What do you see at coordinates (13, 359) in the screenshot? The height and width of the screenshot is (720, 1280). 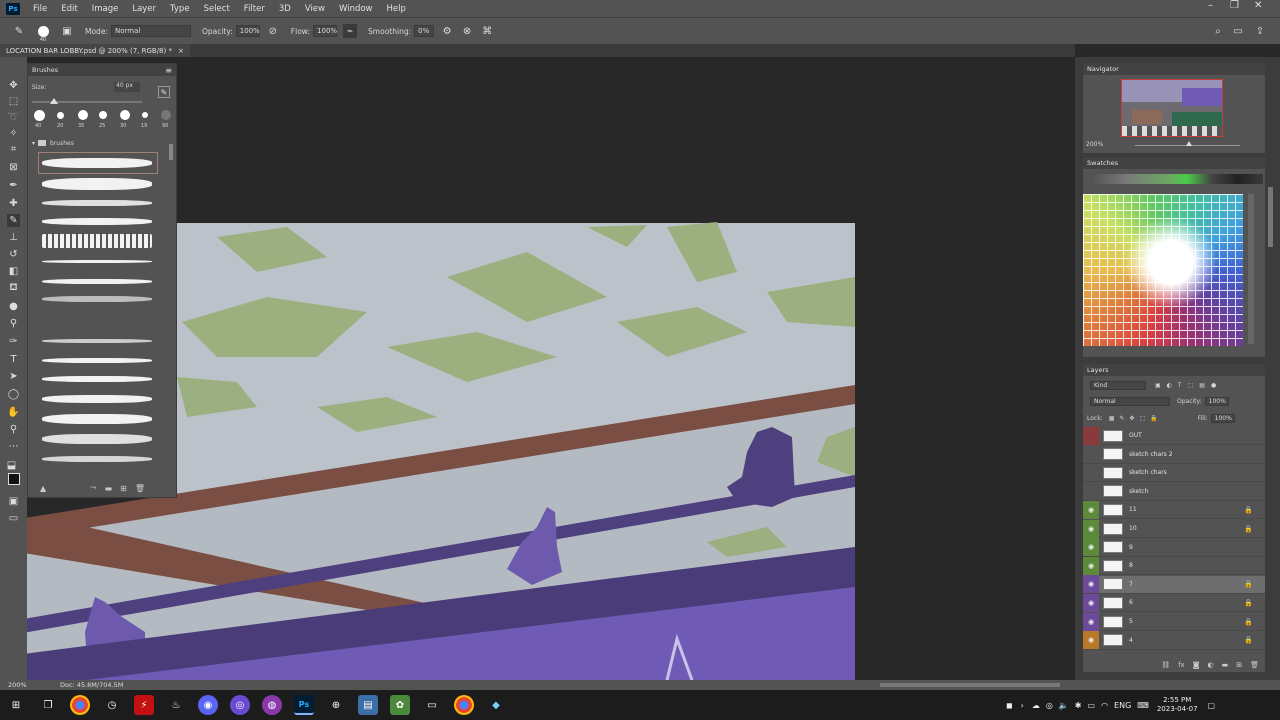 I see `type-tool-icon: T` at bounding box center [13, 359].